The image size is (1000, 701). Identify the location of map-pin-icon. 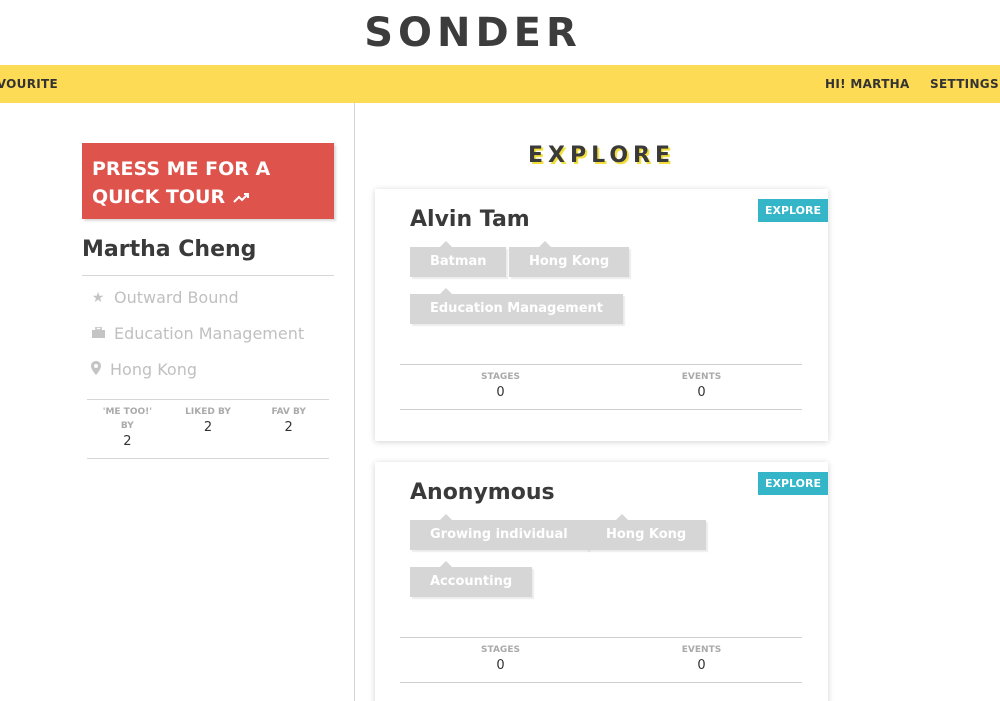
(96, 369).